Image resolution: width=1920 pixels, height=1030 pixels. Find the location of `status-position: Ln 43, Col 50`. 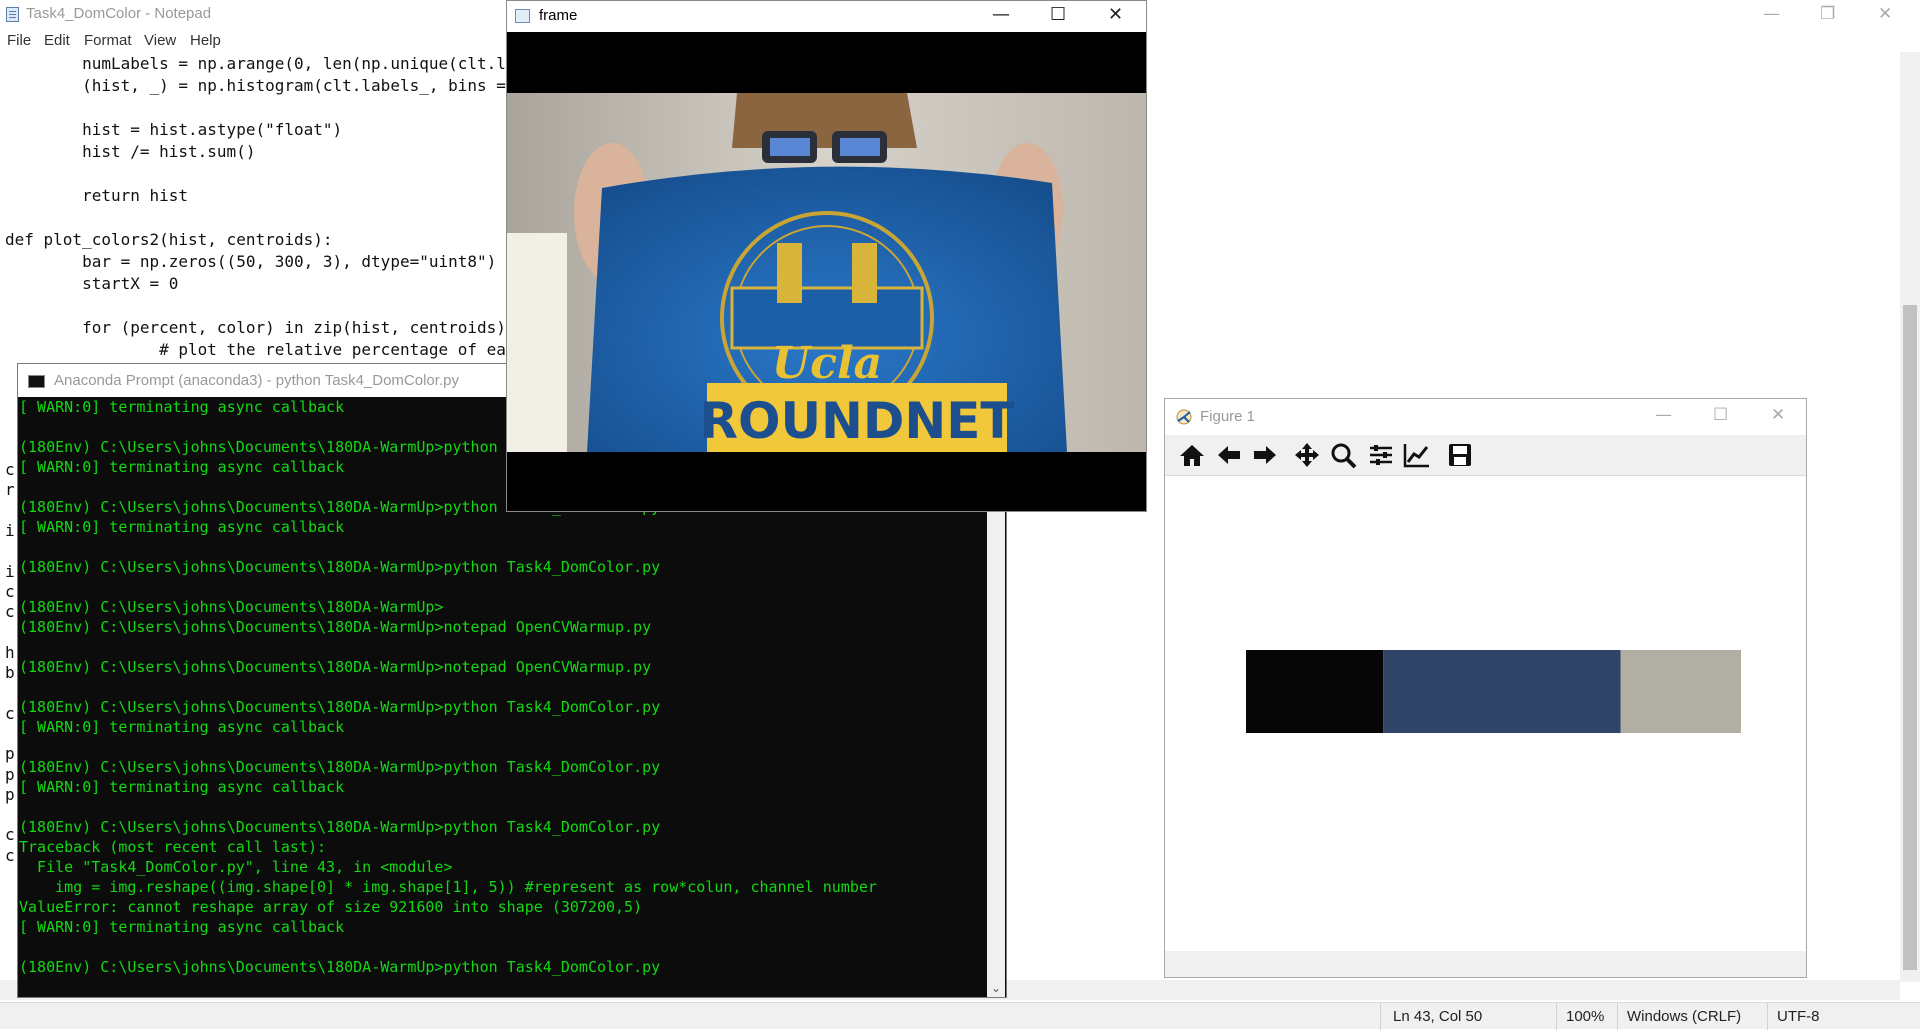

status-position: Ln 43, Col 50 is located at coordinates (1438, 1016).